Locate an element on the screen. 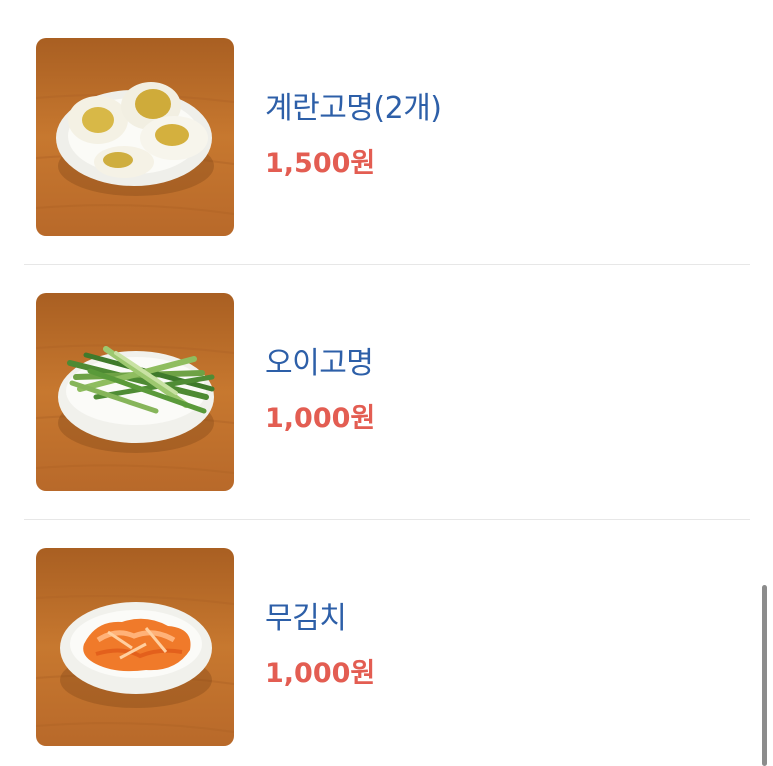 This screenshot has width=773, height=766. cucumber-image is located at coordinates (135, 392).